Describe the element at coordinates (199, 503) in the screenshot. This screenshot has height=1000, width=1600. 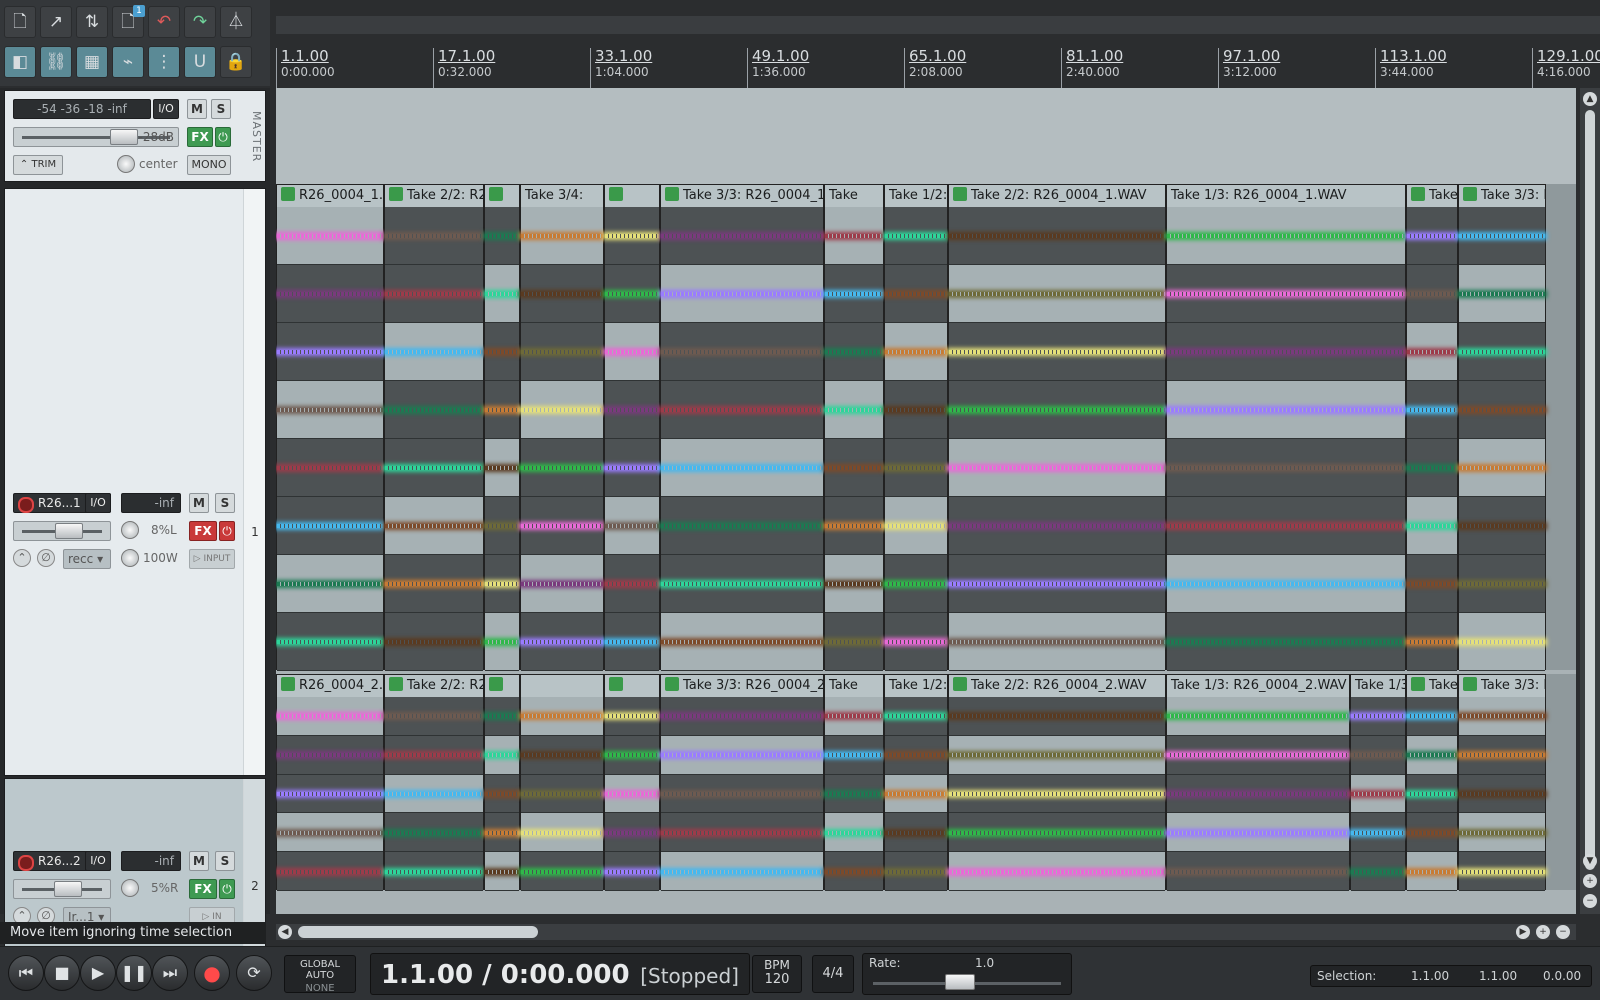
I see `track-1-mute-button: M` at that location.